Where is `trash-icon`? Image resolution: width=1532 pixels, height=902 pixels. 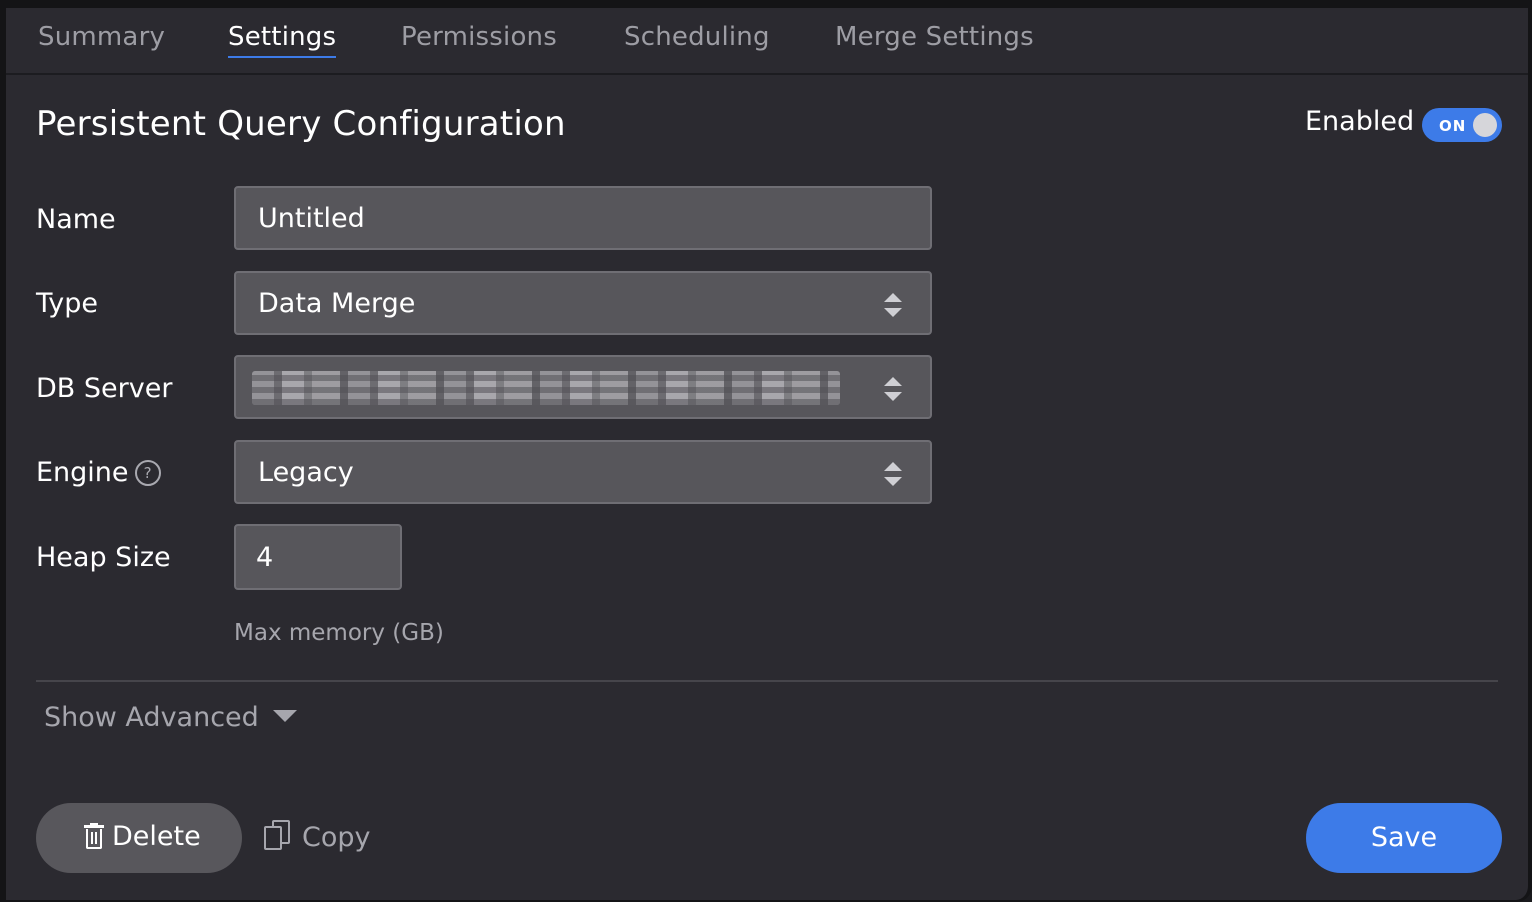 trash-icon is located at coordinates (94, 836).